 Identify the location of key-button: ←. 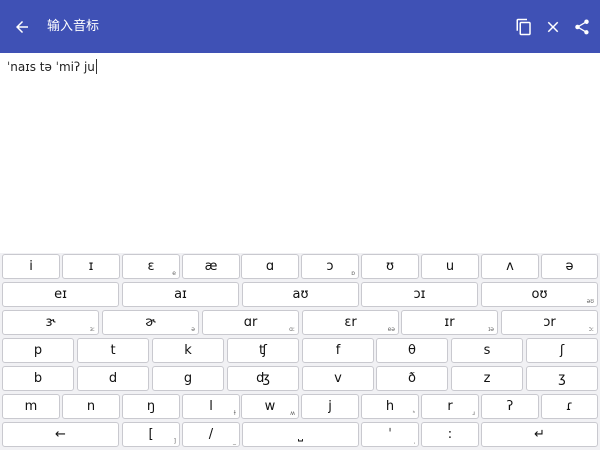
(60, 434).